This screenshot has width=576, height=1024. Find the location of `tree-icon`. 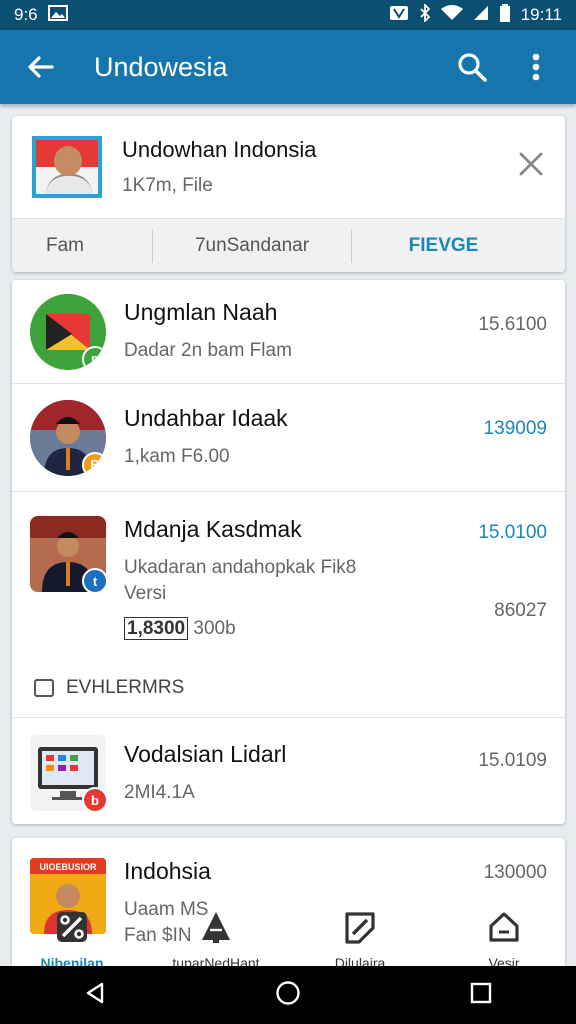

tree-icon is located at coordinates (216, 929).